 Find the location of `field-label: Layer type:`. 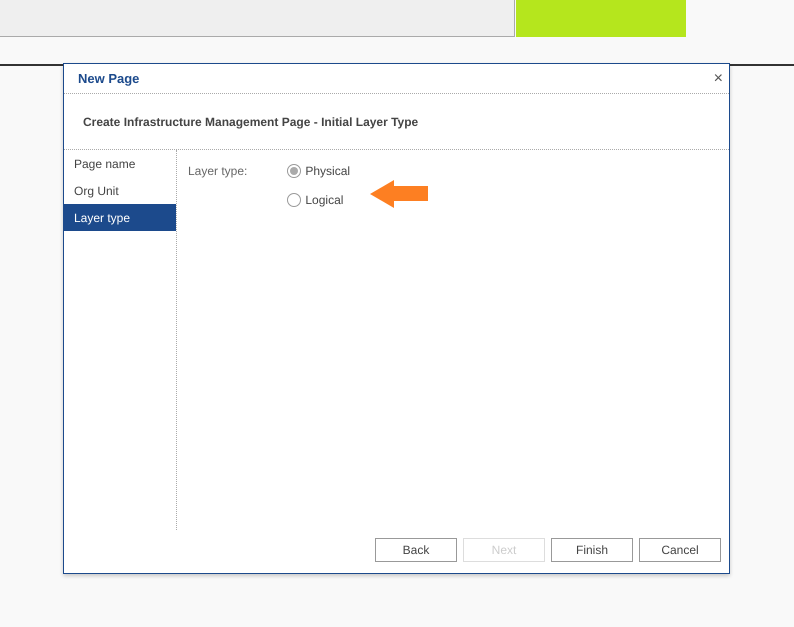

field-label: Layer type: is located at coordinates (218, 172).